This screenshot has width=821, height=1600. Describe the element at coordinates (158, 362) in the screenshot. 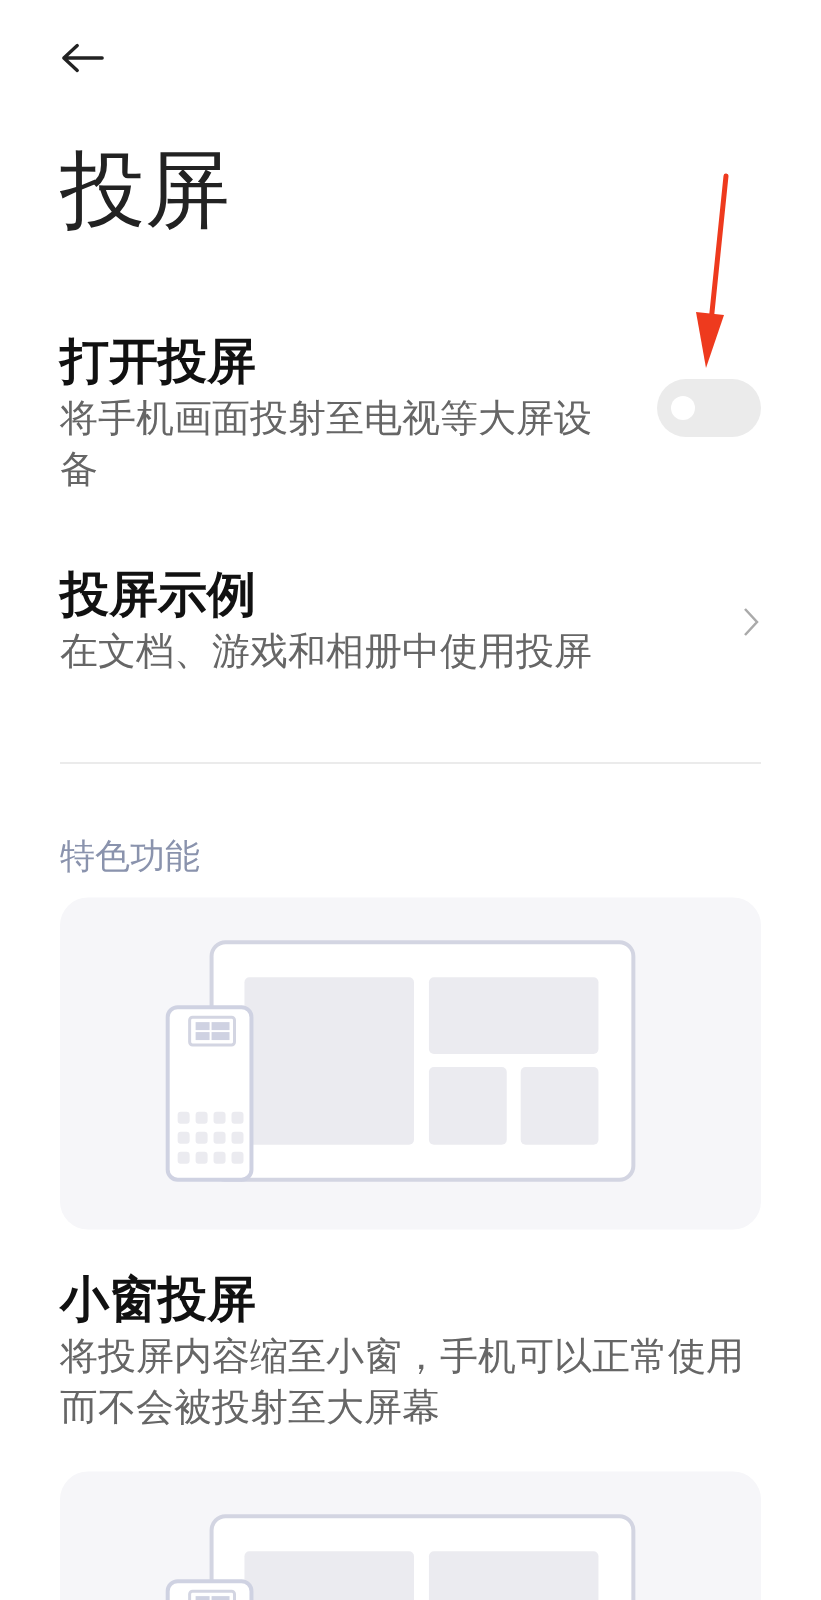

I see `setting-title: 打开投屏` at that location.